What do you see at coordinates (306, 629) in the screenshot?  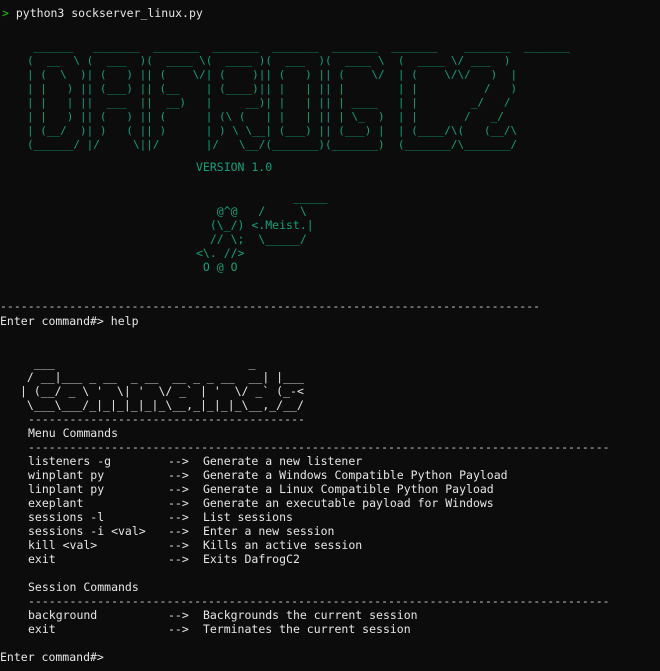 I see `command-description: Terminates the current session` at bounding box center [306, 629].